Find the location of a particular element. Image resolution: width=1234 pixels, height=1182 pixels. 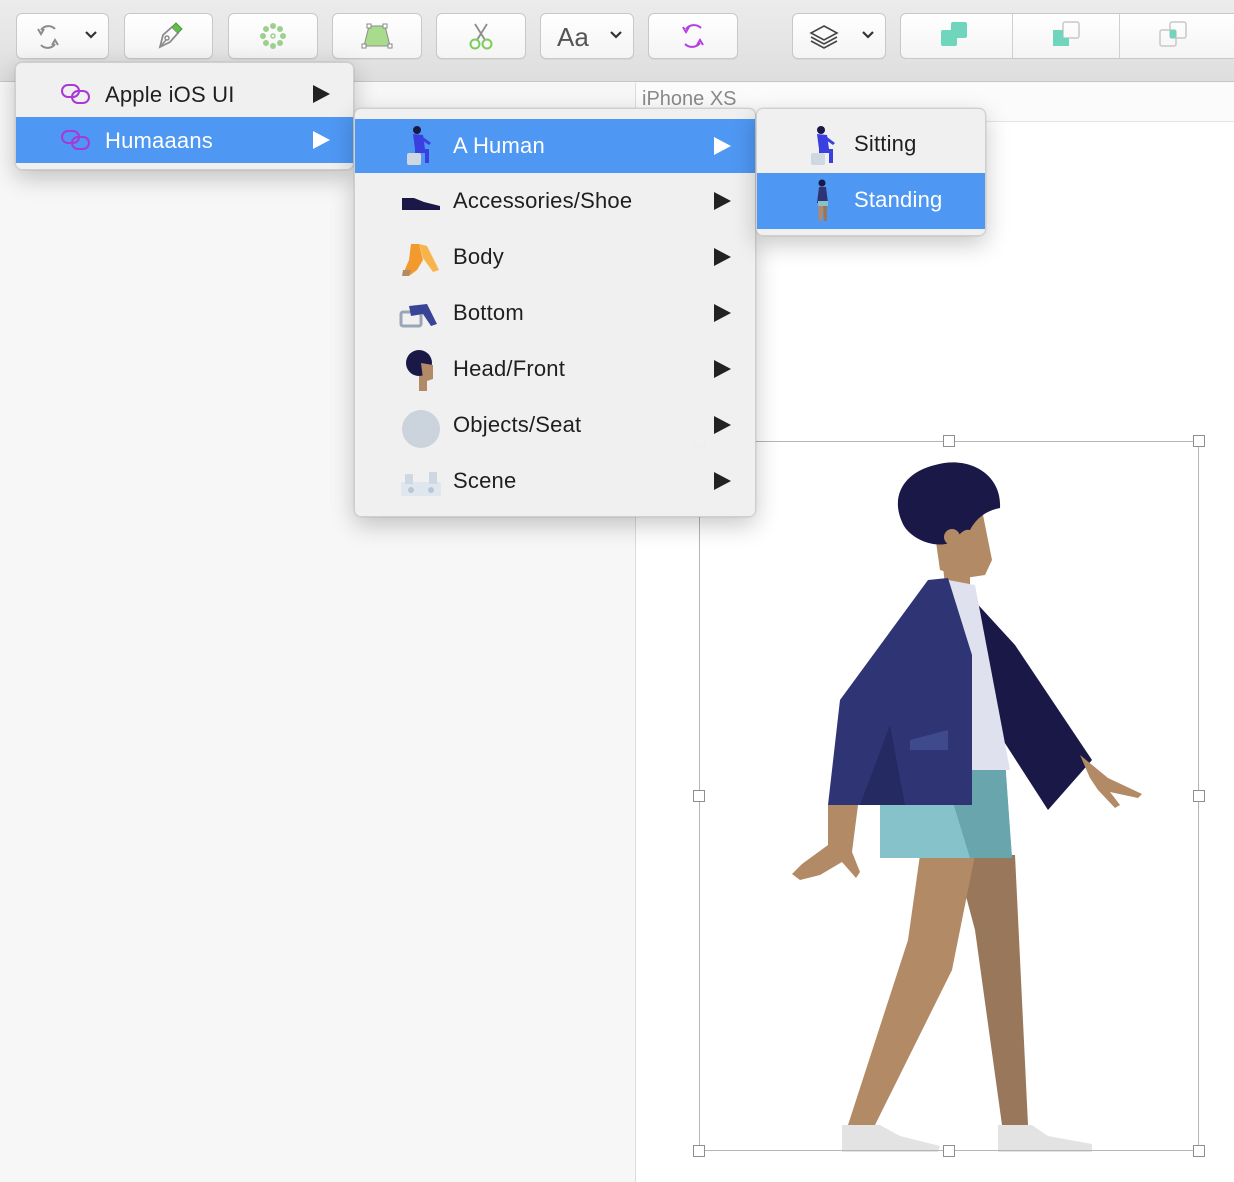

intersect-icon is located at coordinates (1174, 36).